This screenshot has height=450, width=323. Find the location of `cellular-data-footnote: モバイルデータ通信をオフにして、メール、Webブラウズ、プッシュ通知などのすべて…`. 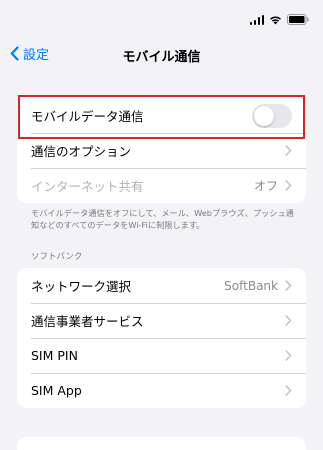

cellular-data-footnote: モバイルデータ通信をオフにして、メール、Webブラウズ、プッシュ通知などのすべて… is located at coordinates (162, 219).